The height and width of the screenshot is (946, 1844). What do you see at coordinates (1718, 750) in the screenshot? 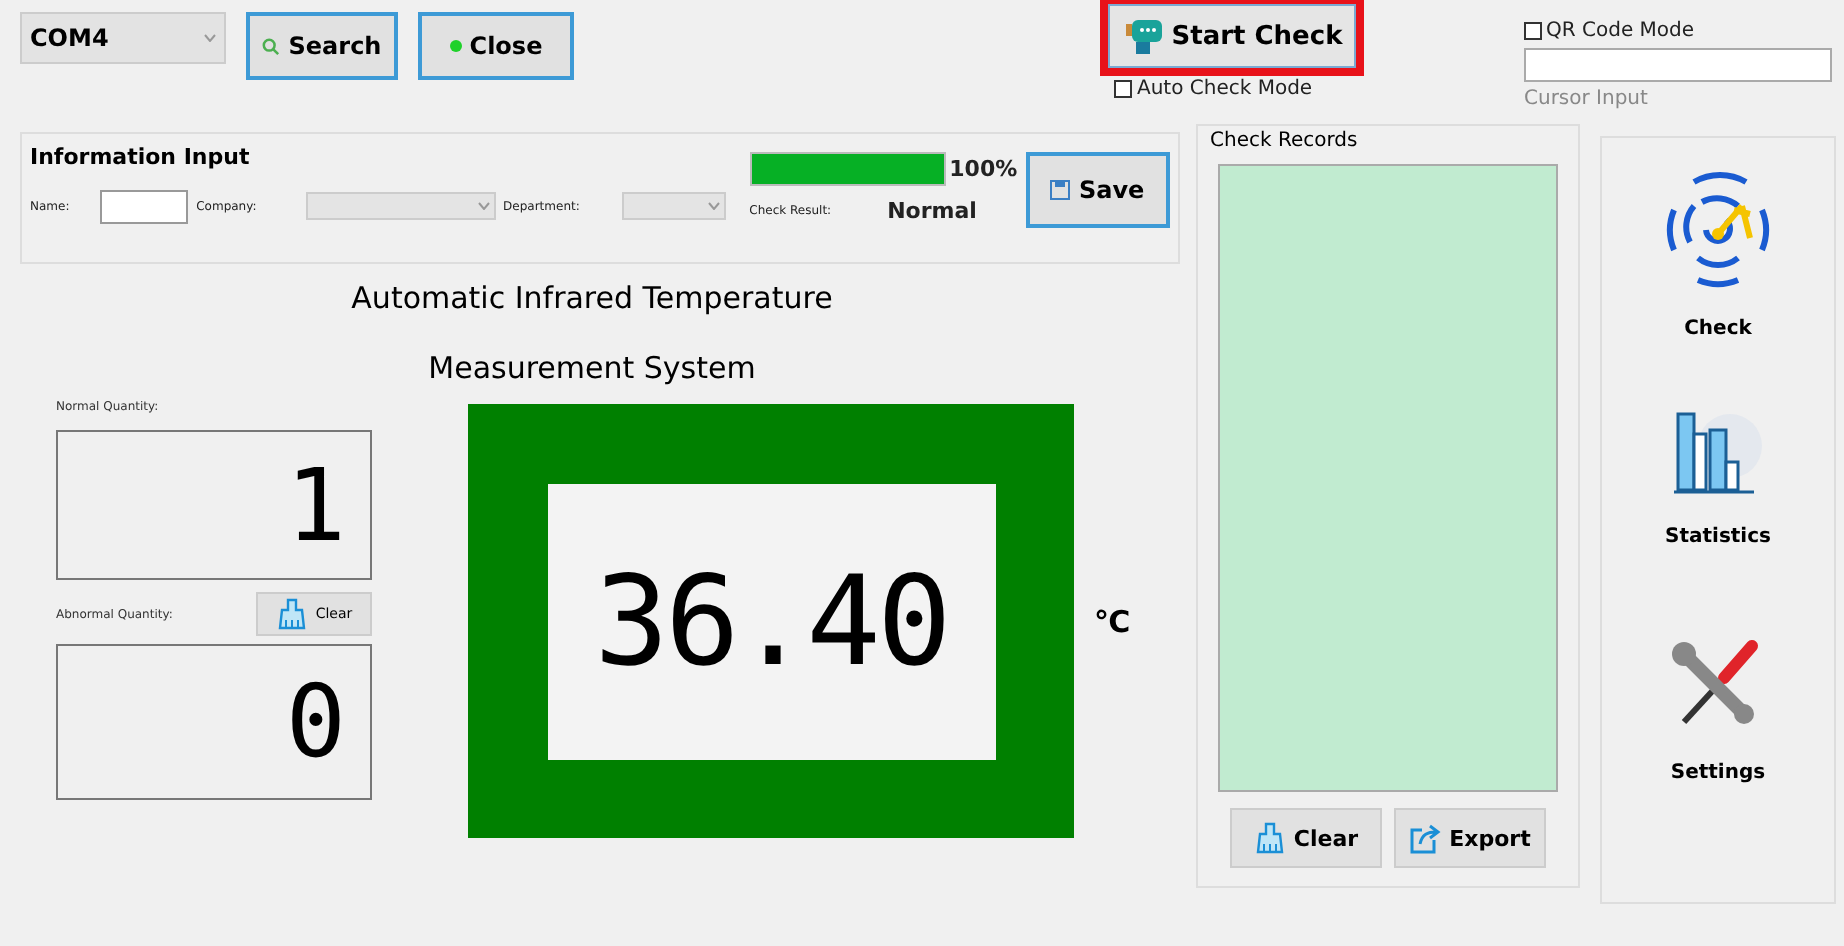
I see `nav-item: Settings` at bounding box center [1718, 750].